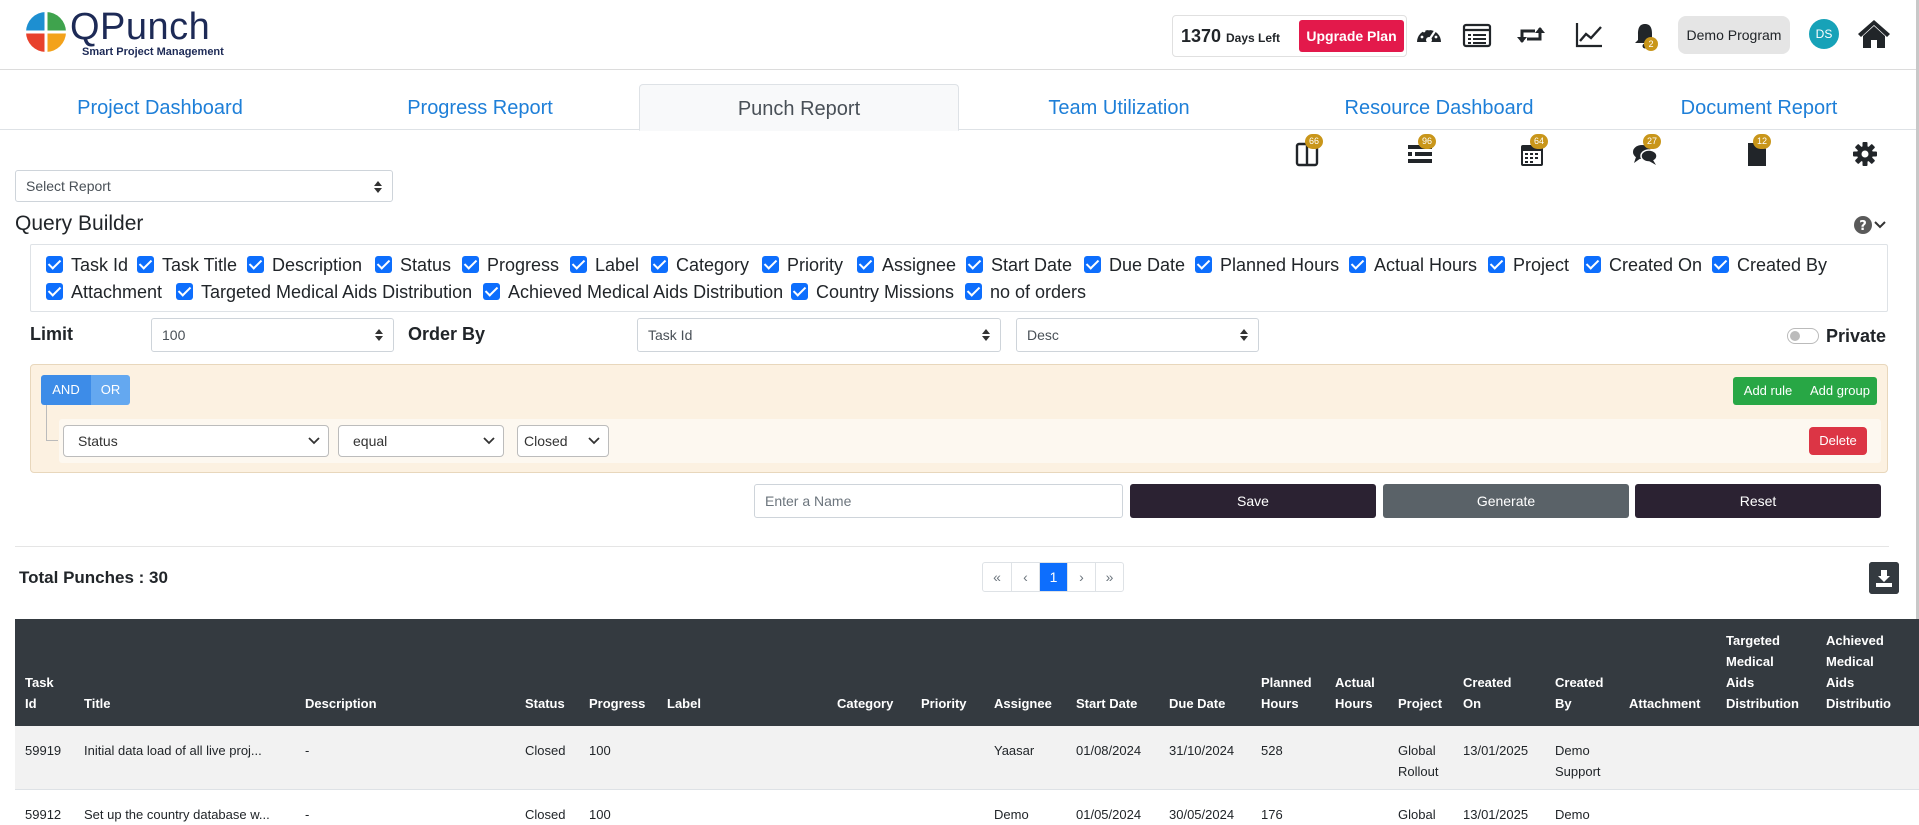 Image resolution: width=1919 pixels, height=825 pixels. Describe the element at coordinates (1884, 578) in the screenshot. I see `download-export-icon` at that location.